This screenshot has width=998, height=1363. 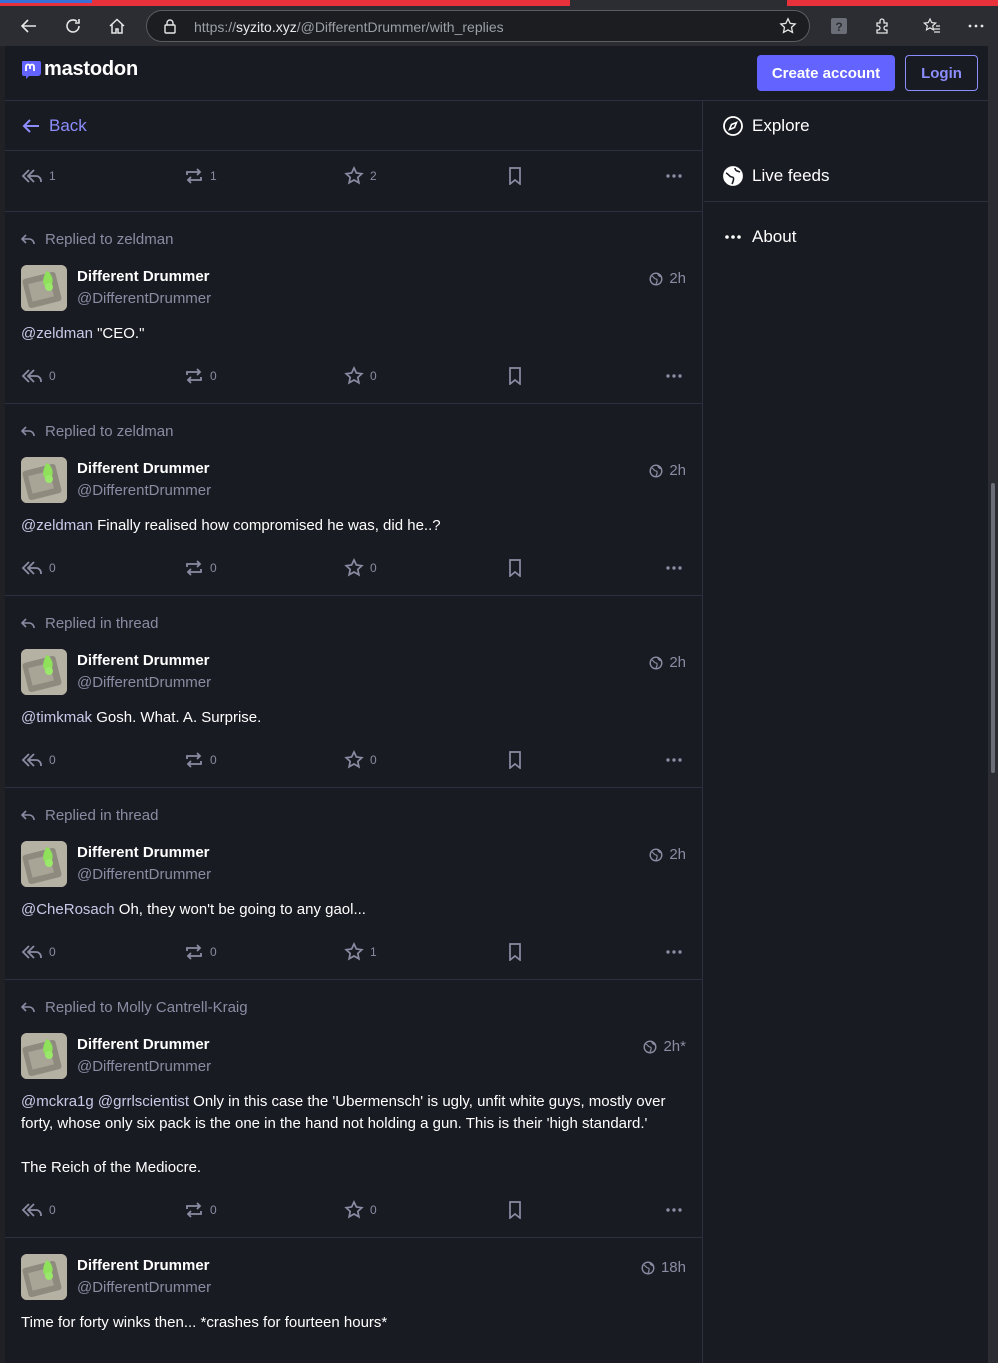 What do you see at coordinates (200, 176) in the screenshot?
I see `boost-button: 1` at bounding box center [200, 176].